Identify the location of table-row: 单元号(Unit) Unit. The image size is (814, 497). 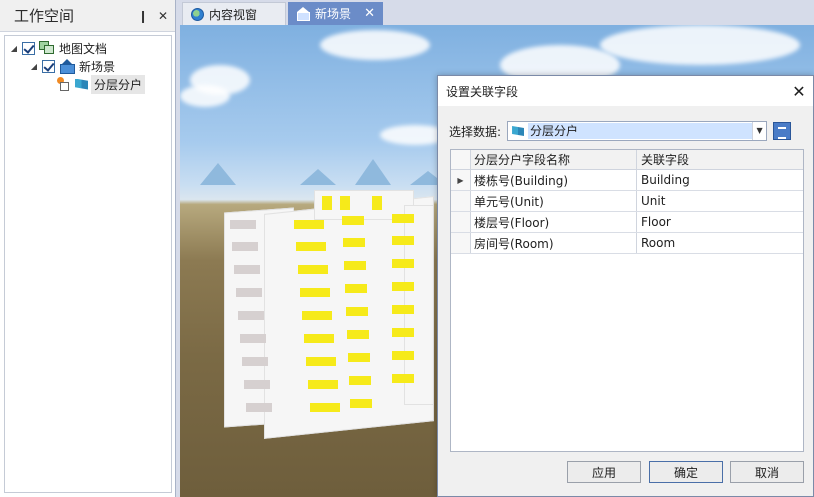
(627, 201).